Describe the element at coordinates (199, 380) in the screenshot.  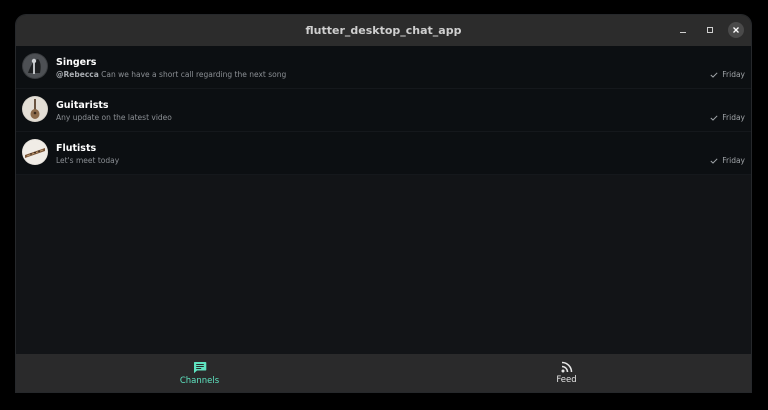
I see `nav-label-channels: Channels` at that location.